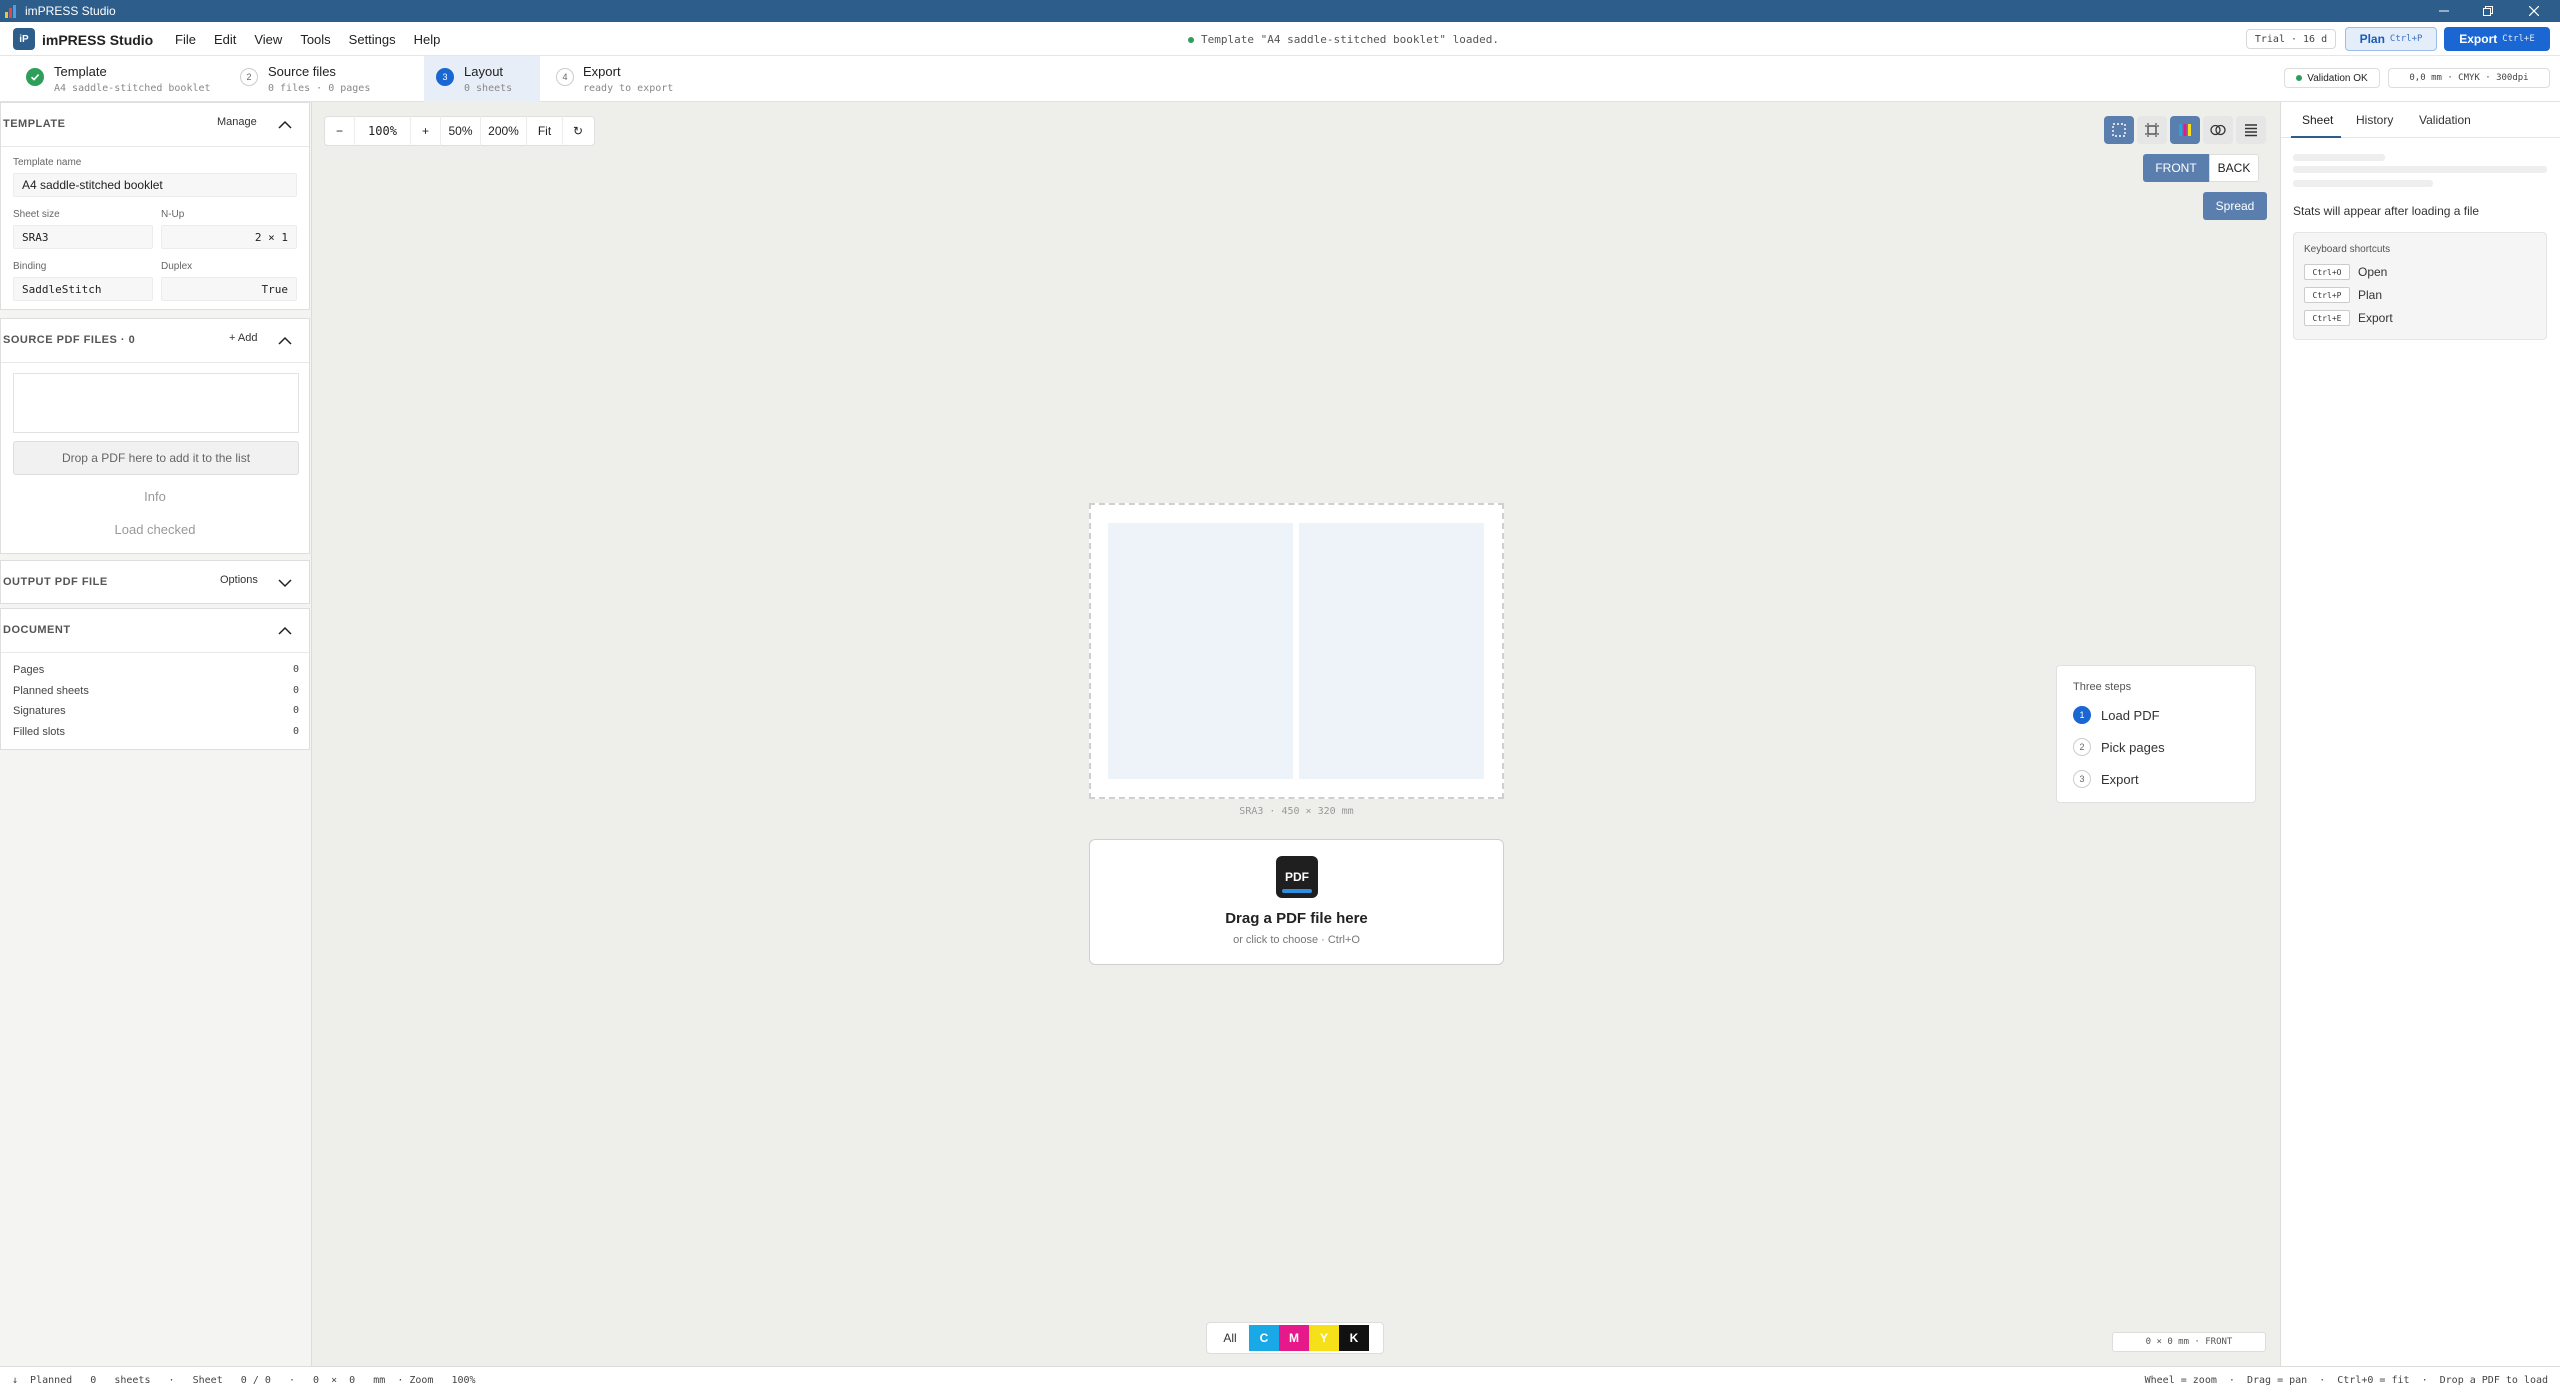  Describe the element at coordinates (1391, 651) in the screenshot. I see `page-slot-right` at that location.